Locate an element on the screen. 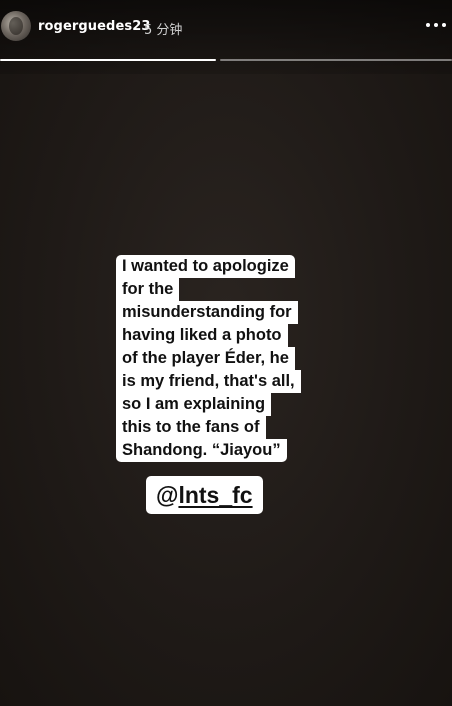 The width and height of the screenshot is (452, 706). caption-line: is my friend, that's all, is located at coordinates (208, 381).